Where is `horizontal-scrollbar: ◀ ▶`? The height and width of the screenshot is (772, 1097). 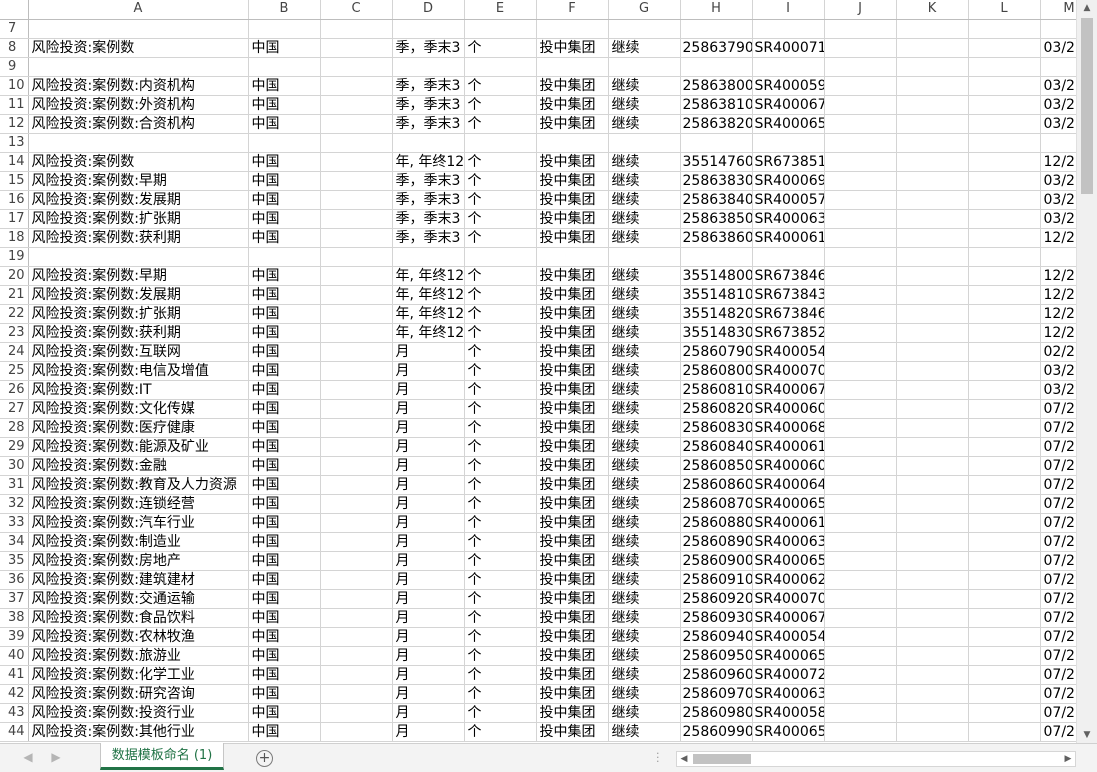 horizontal-scrollbar: ◀ ▶ is located at coordinates (876, 759).